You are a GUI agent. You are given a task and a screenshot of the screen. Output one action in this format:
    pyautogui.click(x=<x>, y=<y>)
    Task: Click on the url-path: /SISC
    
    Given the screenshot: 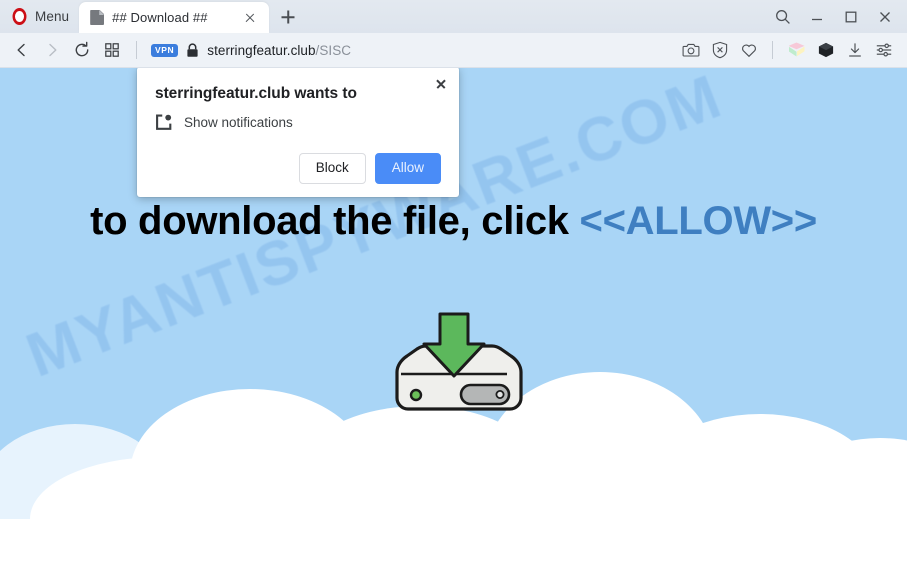 What is the action you would take?
    pyautogui.click(x=333, y=50)
    